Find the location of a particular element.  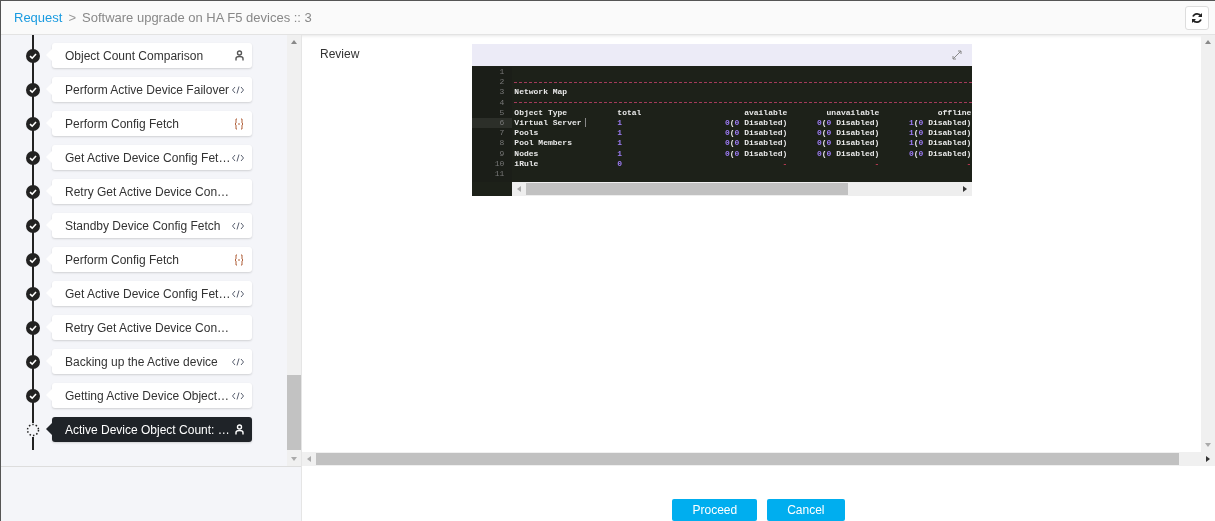

line-number: 3 is located at coordinates (502, 92).